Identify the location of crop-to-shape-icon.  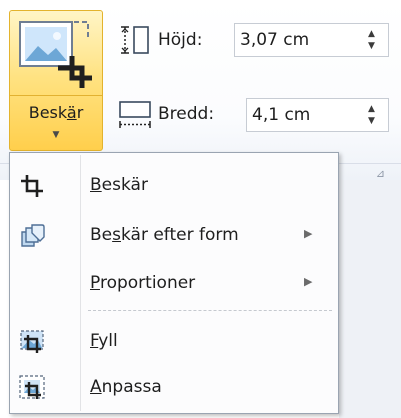
(33, 235).